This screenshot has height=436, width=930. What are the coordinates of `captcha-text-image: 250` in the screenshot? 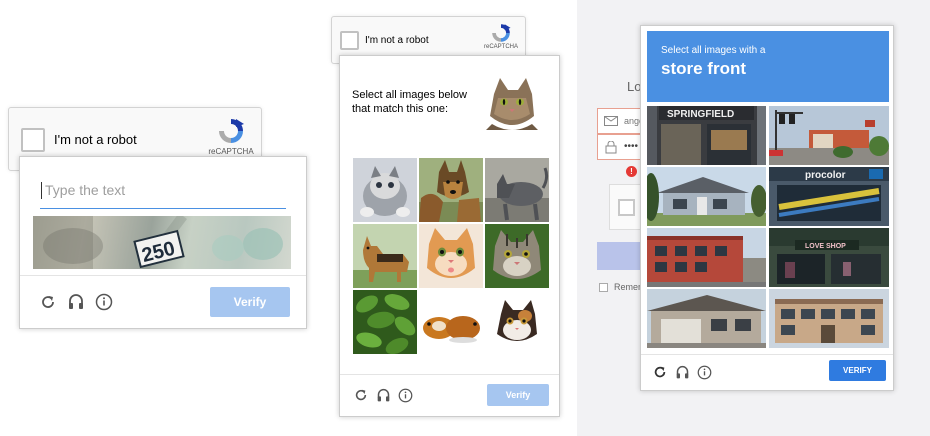 It's located at (162, 242).